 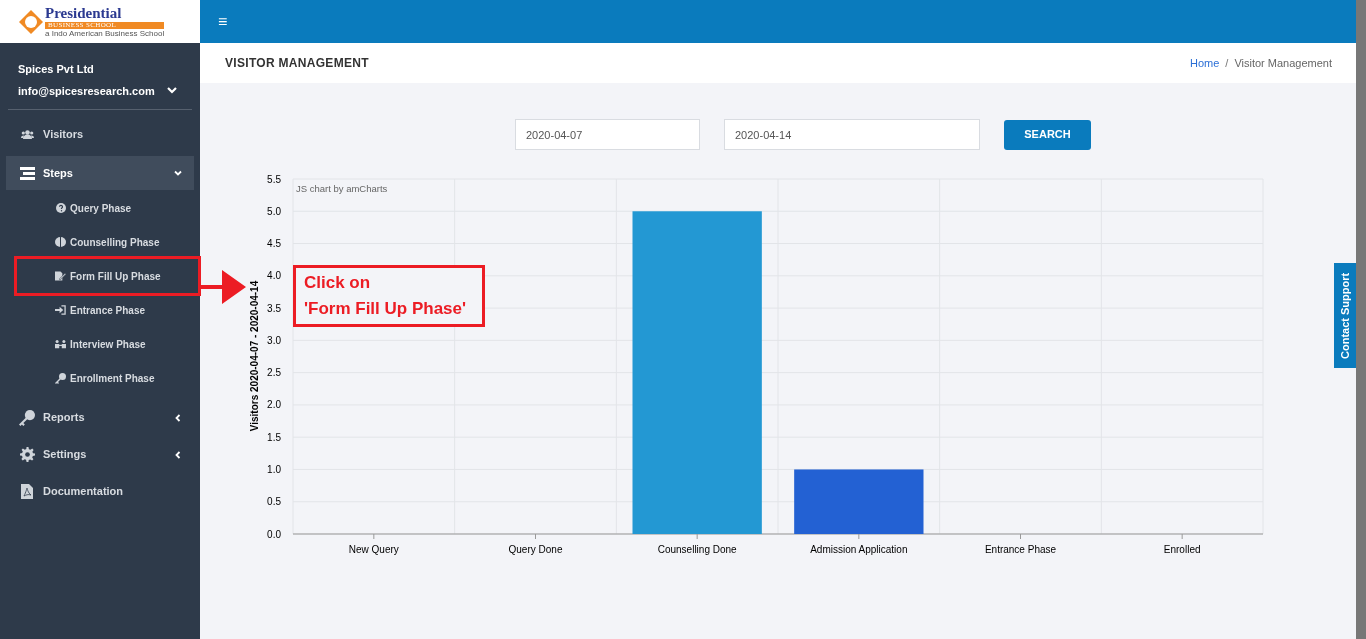 What do you see at coordinates (1361, 319) in the screenshot?
I see `scrollbar` at bounding box center [1361, 319].